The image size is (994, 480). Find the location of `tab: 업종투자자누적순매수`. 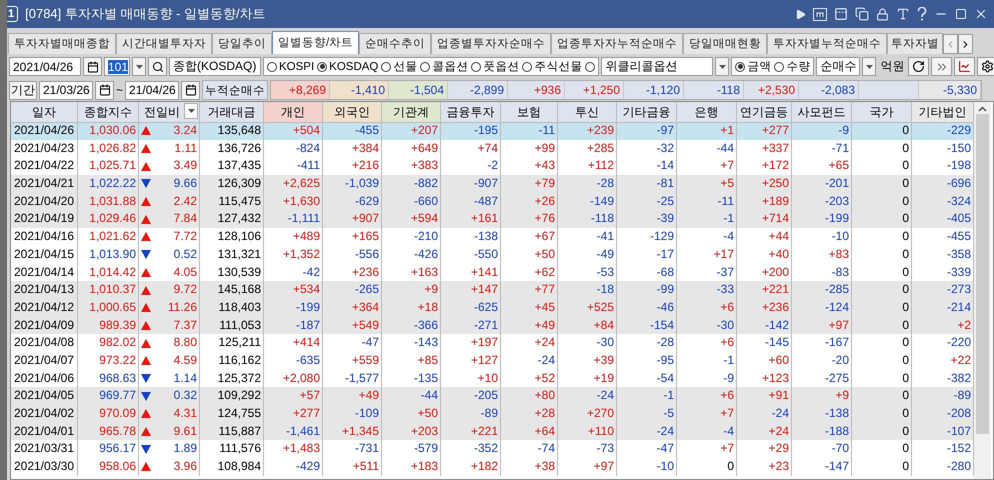

tab: 업종투자자누적순매수 is located at coordinates (617, 43).